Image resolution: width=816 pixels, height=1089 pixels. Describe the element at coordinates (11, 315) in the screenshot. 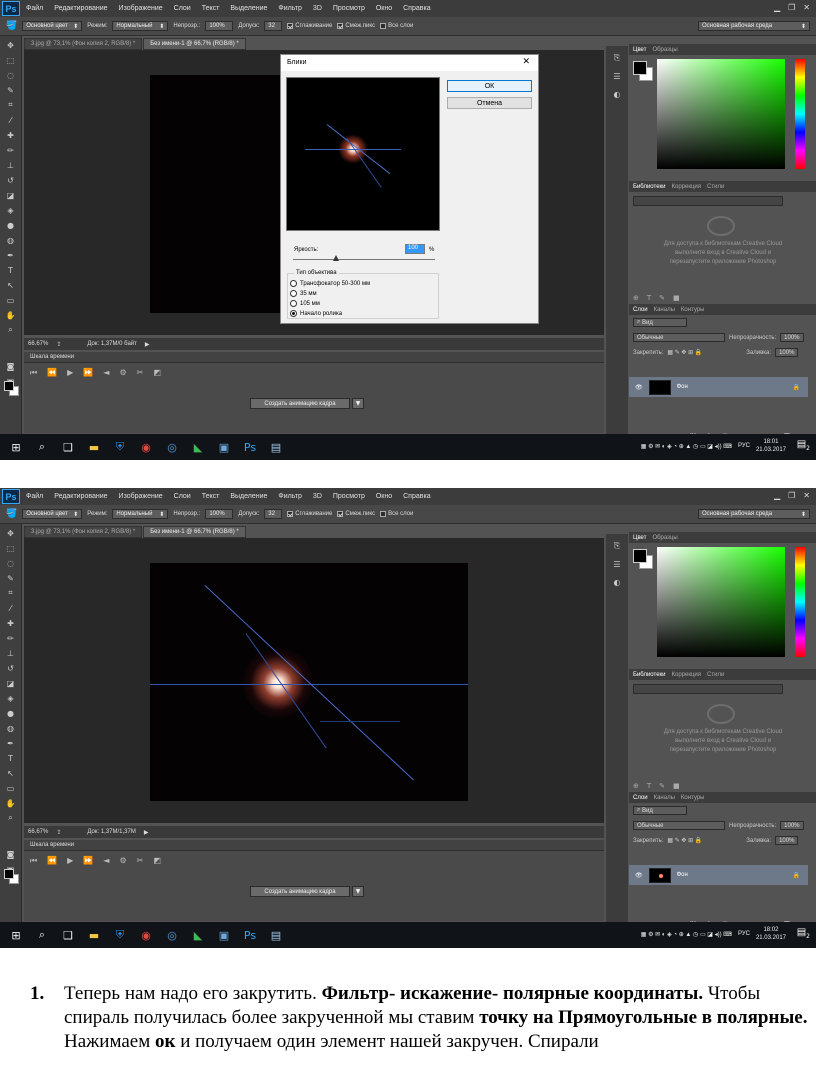

I see `hand-tool-icon: ✋` at that location.